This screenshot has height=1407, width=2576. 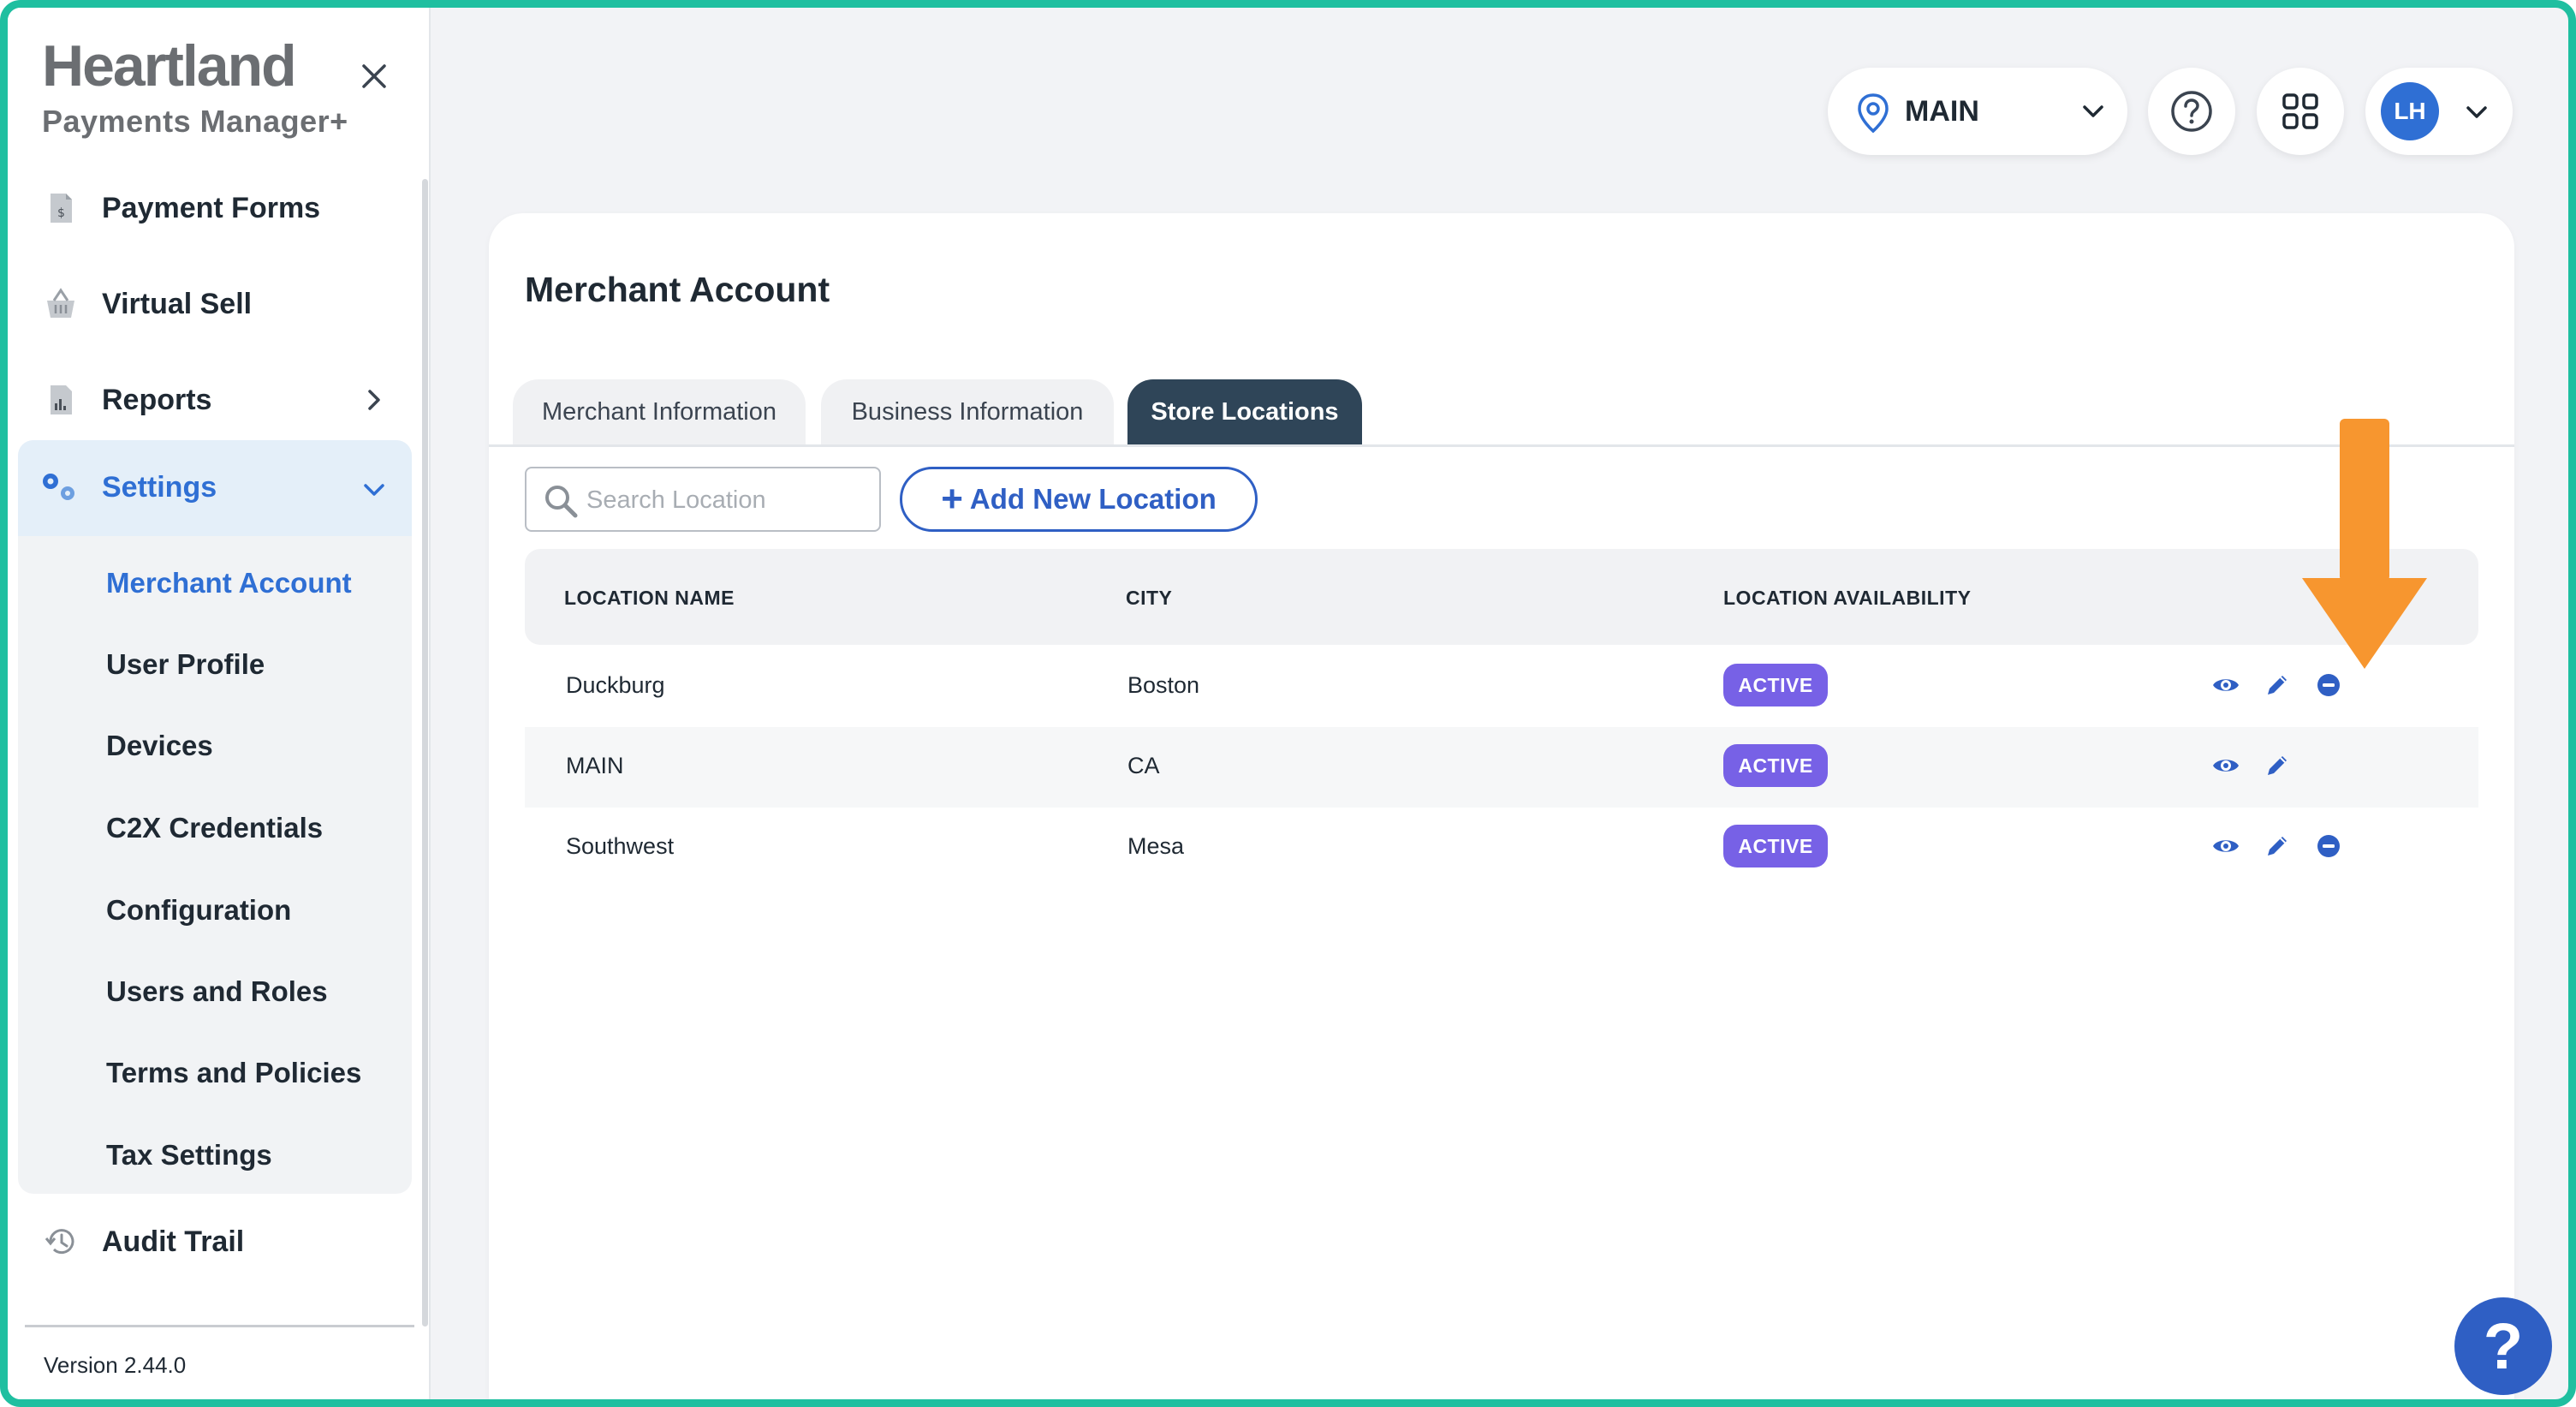 What do you see at coordinates (62, 399) in the screenshot?
I see `report-chart-icon` at bounding box center [62, 399].